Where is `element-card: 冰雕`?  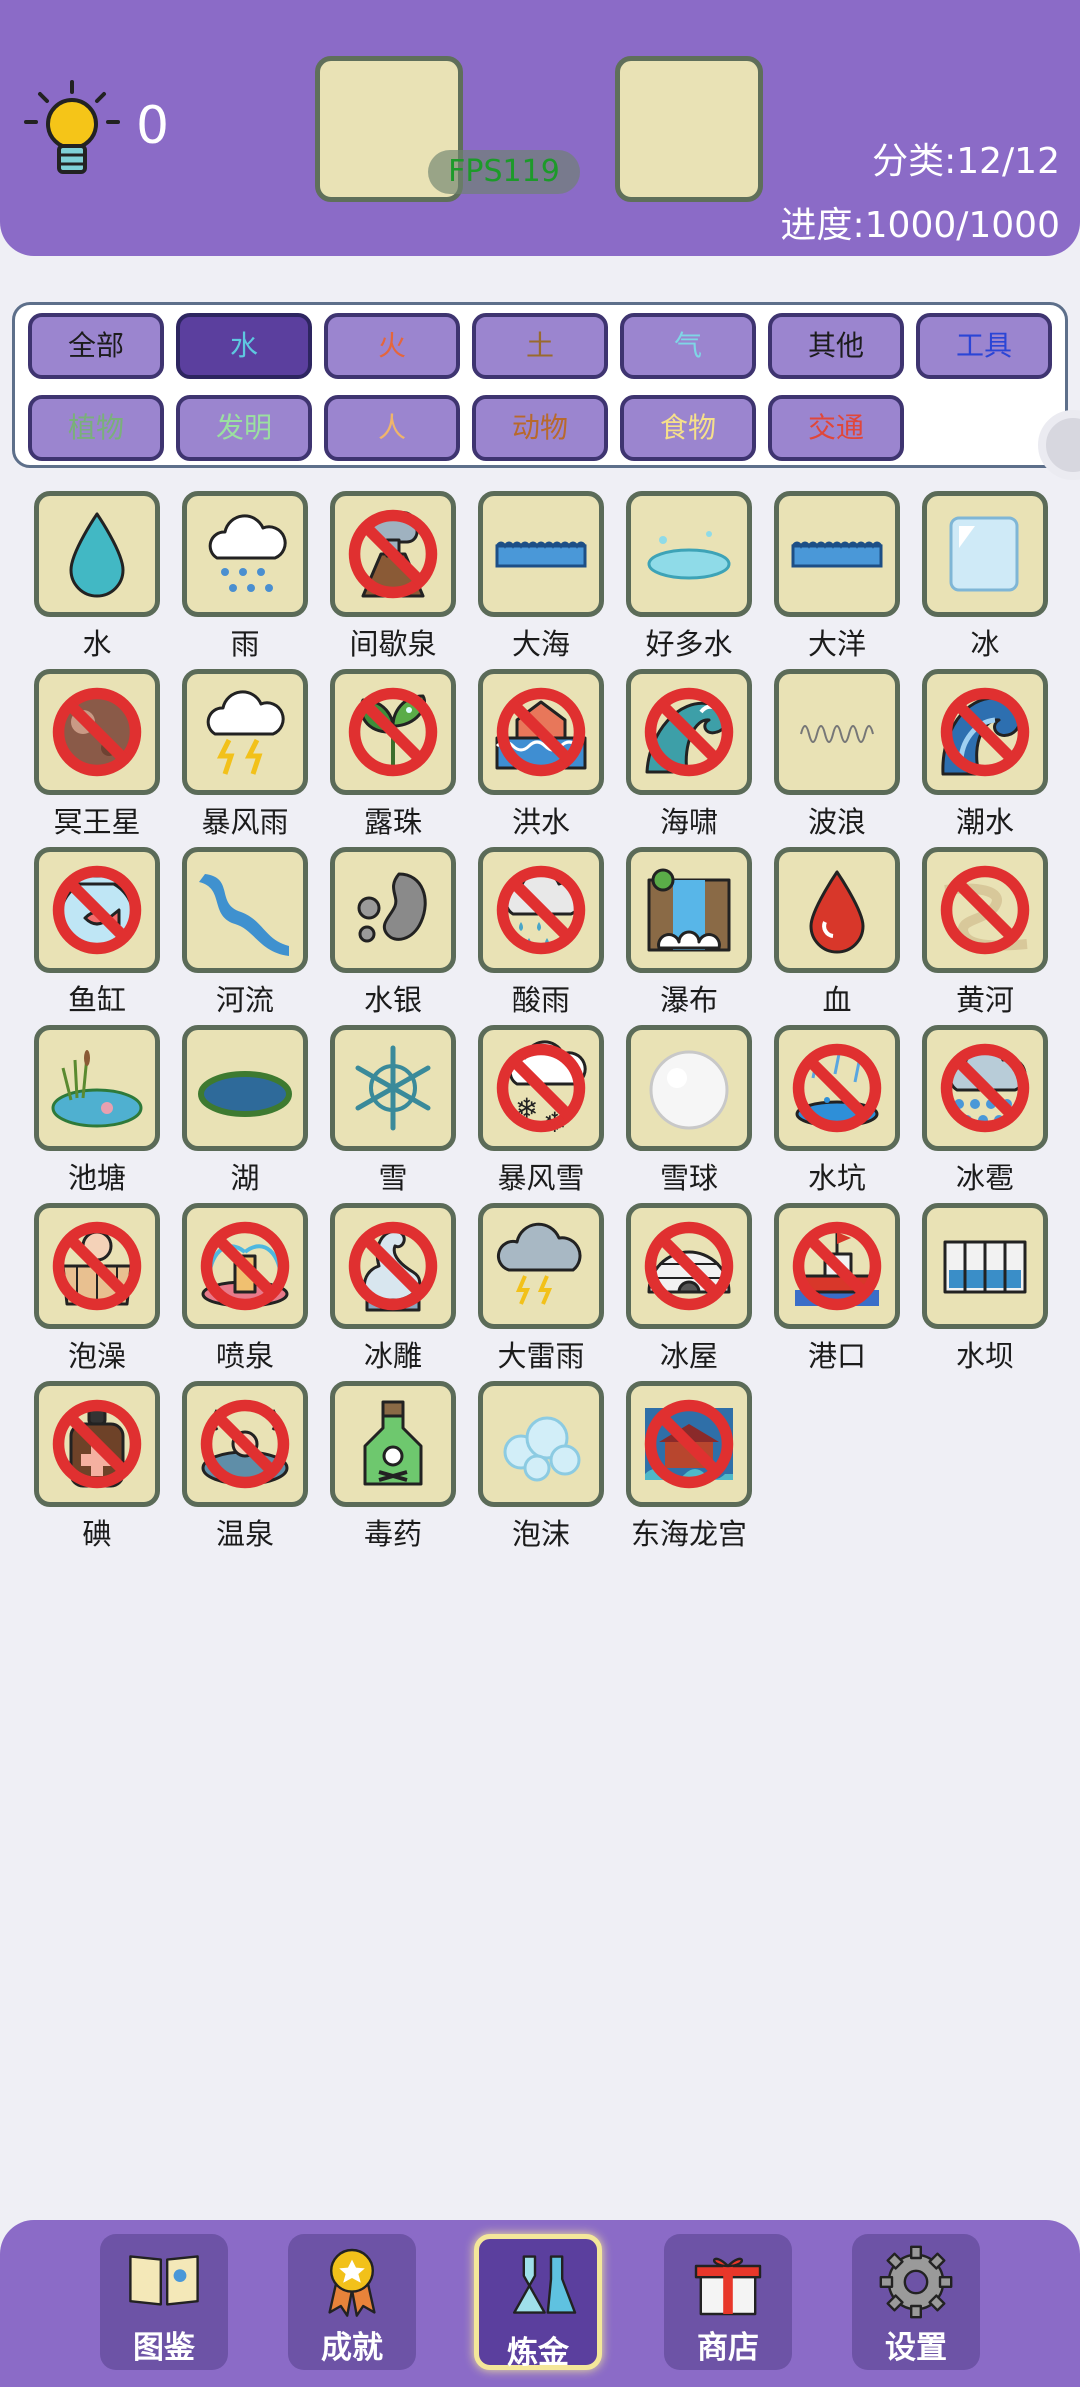 element-card: 冰雕 is located at coordinates (393, 1288).